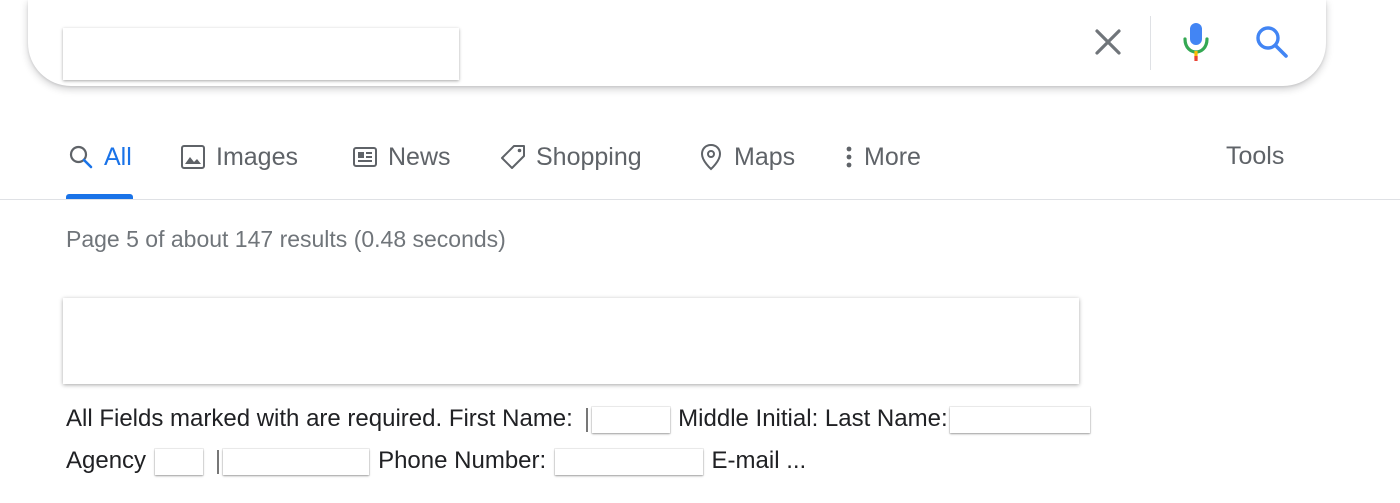  I want to click on tab-news-label: News, so click(419, 156).